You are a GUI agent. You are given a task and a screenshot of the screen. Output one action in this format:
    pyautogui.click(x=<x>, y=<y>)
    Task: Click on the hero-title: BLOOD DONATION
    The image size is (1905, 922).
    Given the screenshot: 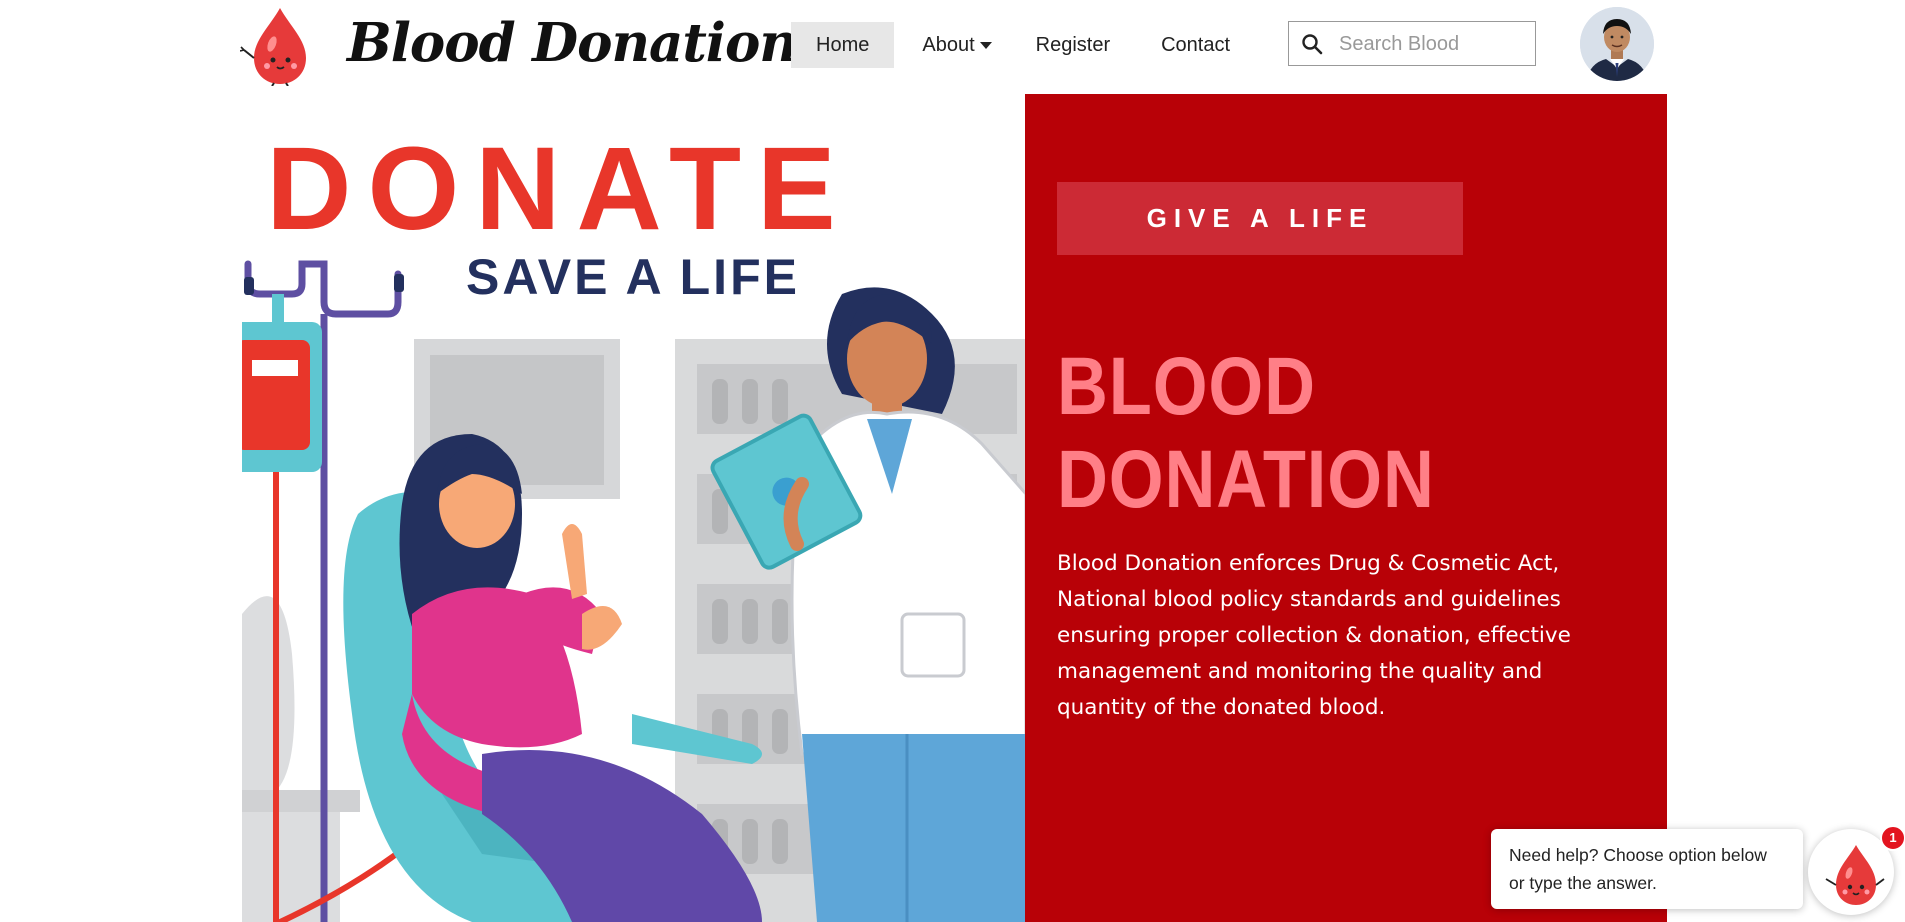 What is the action you would take?
    pyautogui.click(x=1298, y=433)
    